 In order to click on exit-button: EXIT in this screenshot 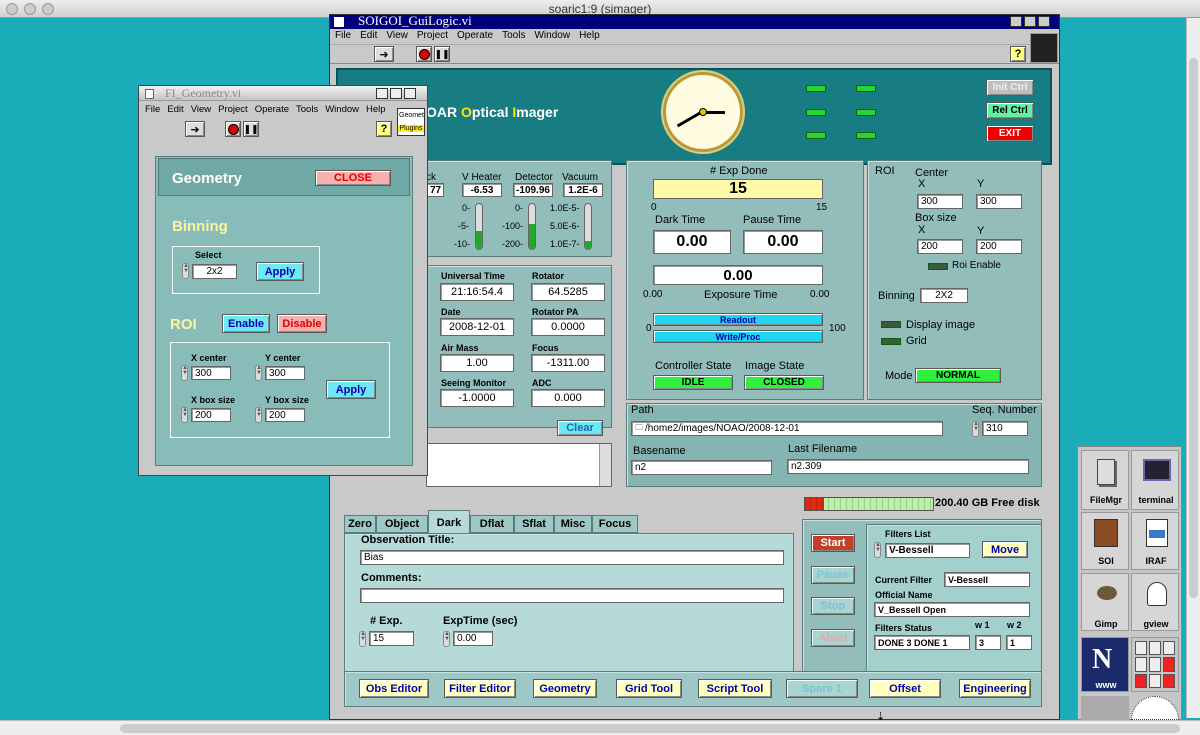, I will do `click(1010, 133)`.